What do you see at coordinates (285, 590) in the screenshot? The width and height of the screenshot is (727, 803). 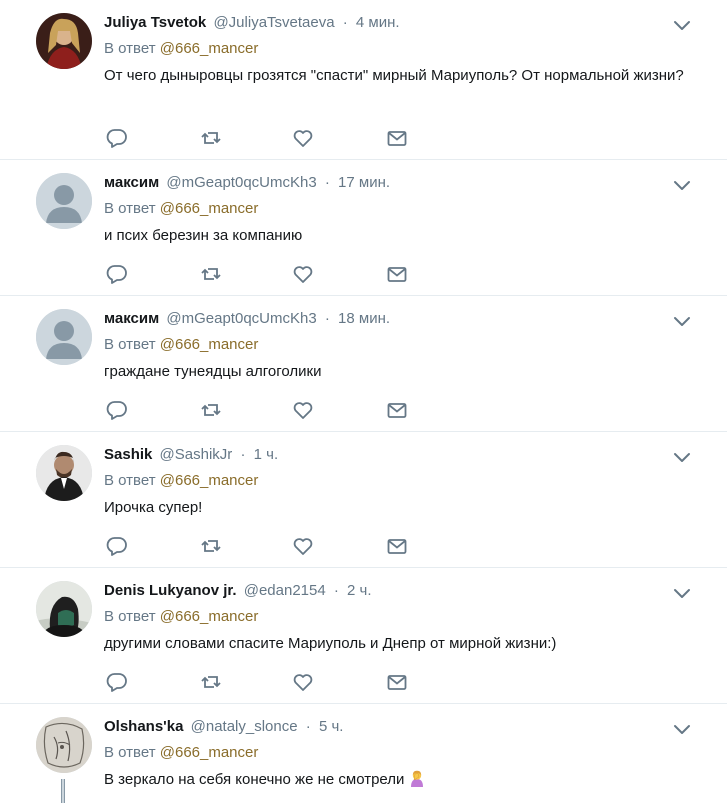 I see `author-handle: @edan2154` at bounding box center [285, 590].